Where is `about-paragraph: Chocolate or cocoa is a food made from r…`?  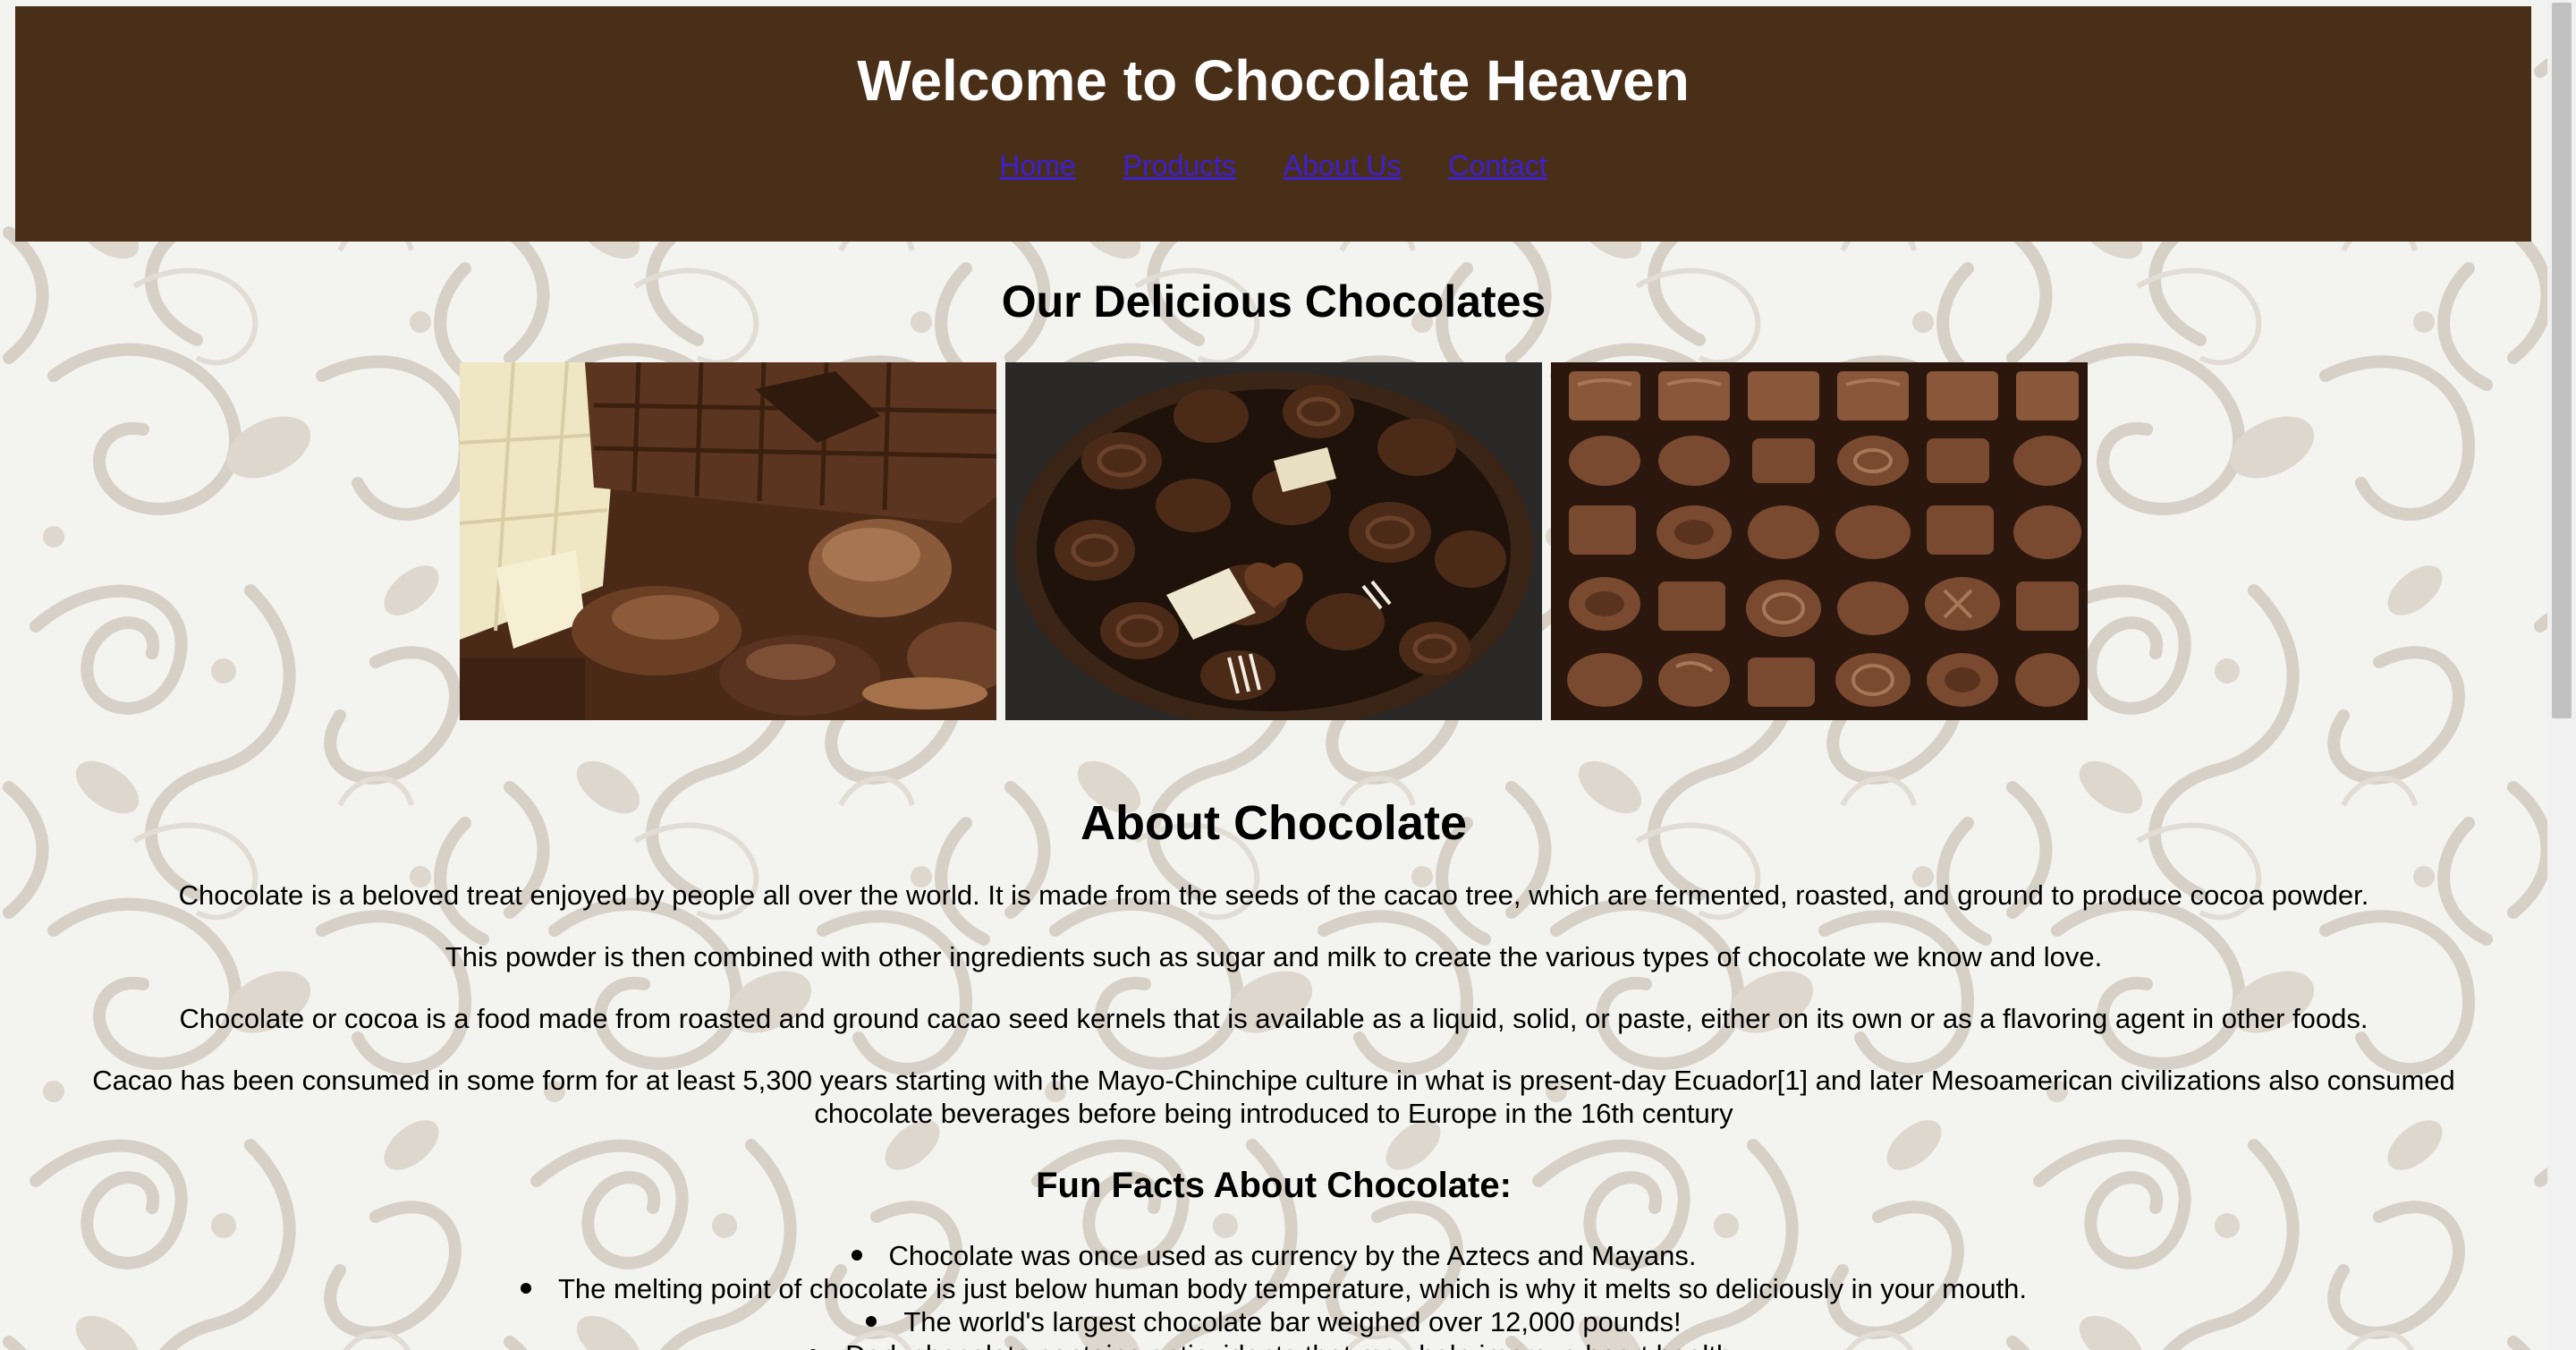
about-paragraph: Chocolate or cocoa is a food made from r… is located at coordinates (1273, 1018).